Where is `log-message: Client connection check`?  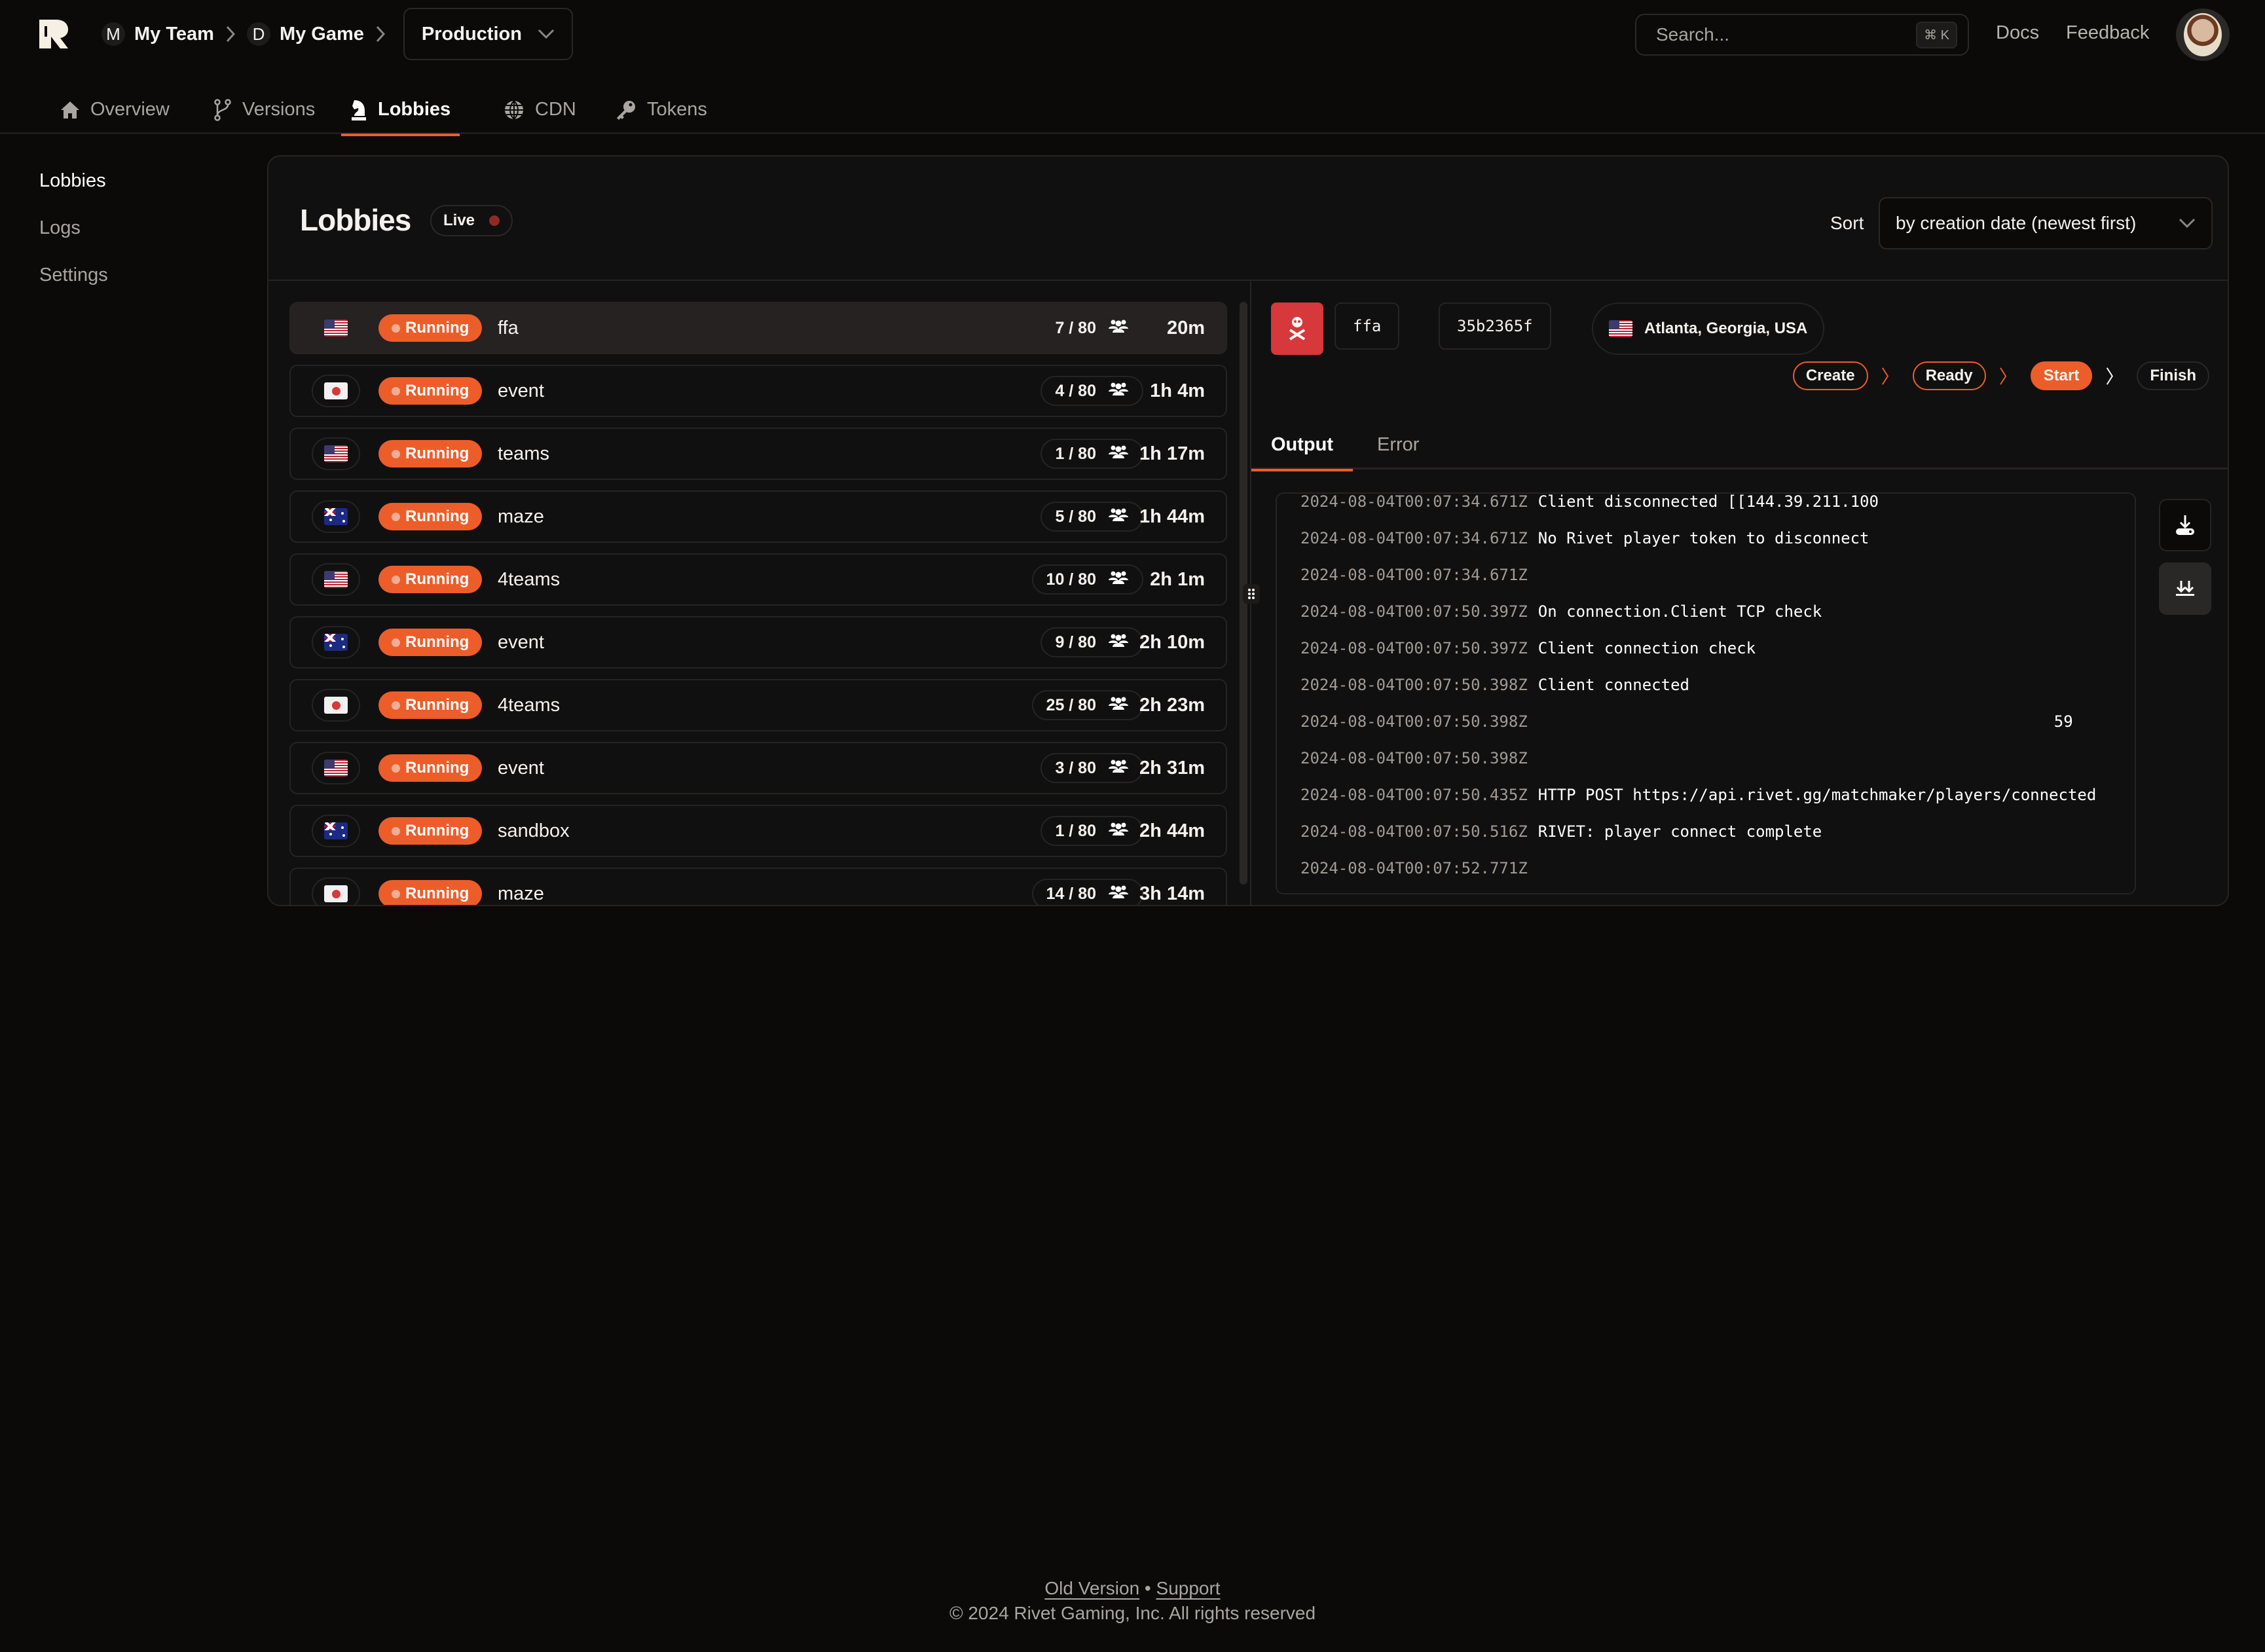
log-message: Client connection check is located at coordinates (1647, 648).